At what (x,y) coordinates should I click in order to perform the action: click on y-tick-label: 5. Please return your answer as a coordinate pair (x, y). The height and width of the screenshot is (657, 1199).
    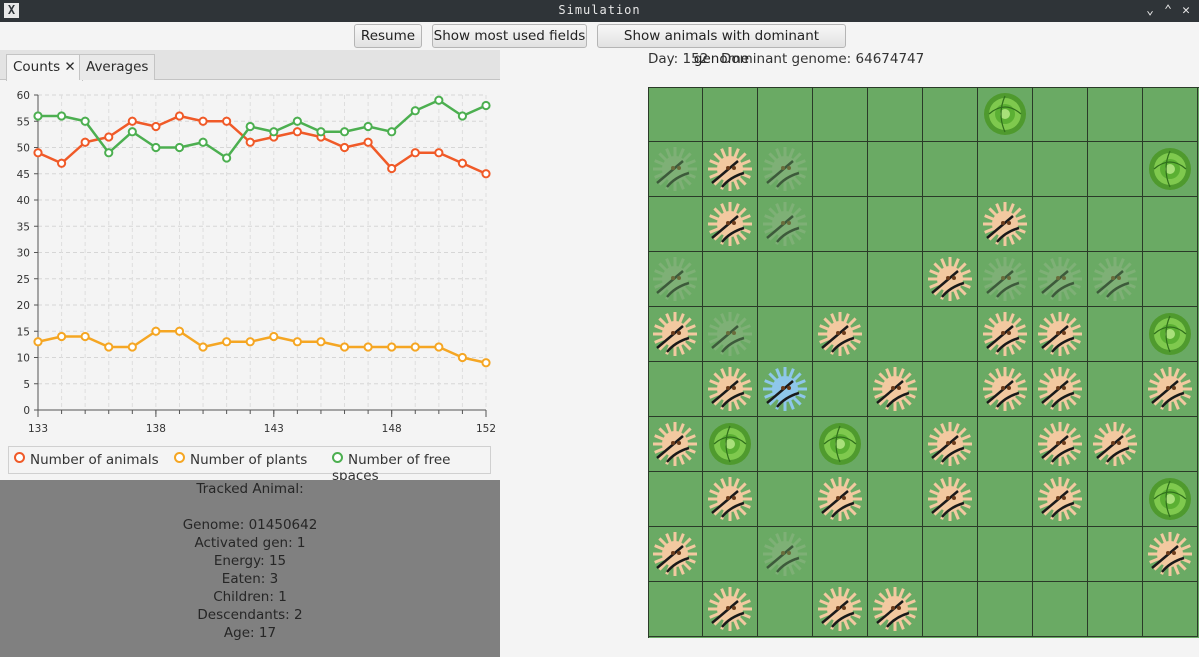
    Looking at the image, I should click on (26, 385).